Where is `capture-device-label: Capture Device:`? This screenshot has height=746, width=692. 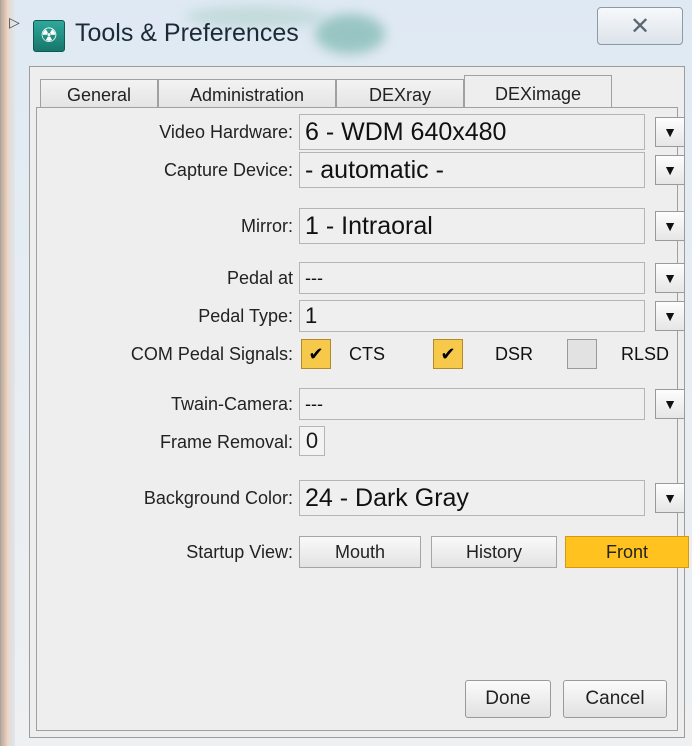
capture-device-label: Capture Device: is located at coordinates (228, 170).